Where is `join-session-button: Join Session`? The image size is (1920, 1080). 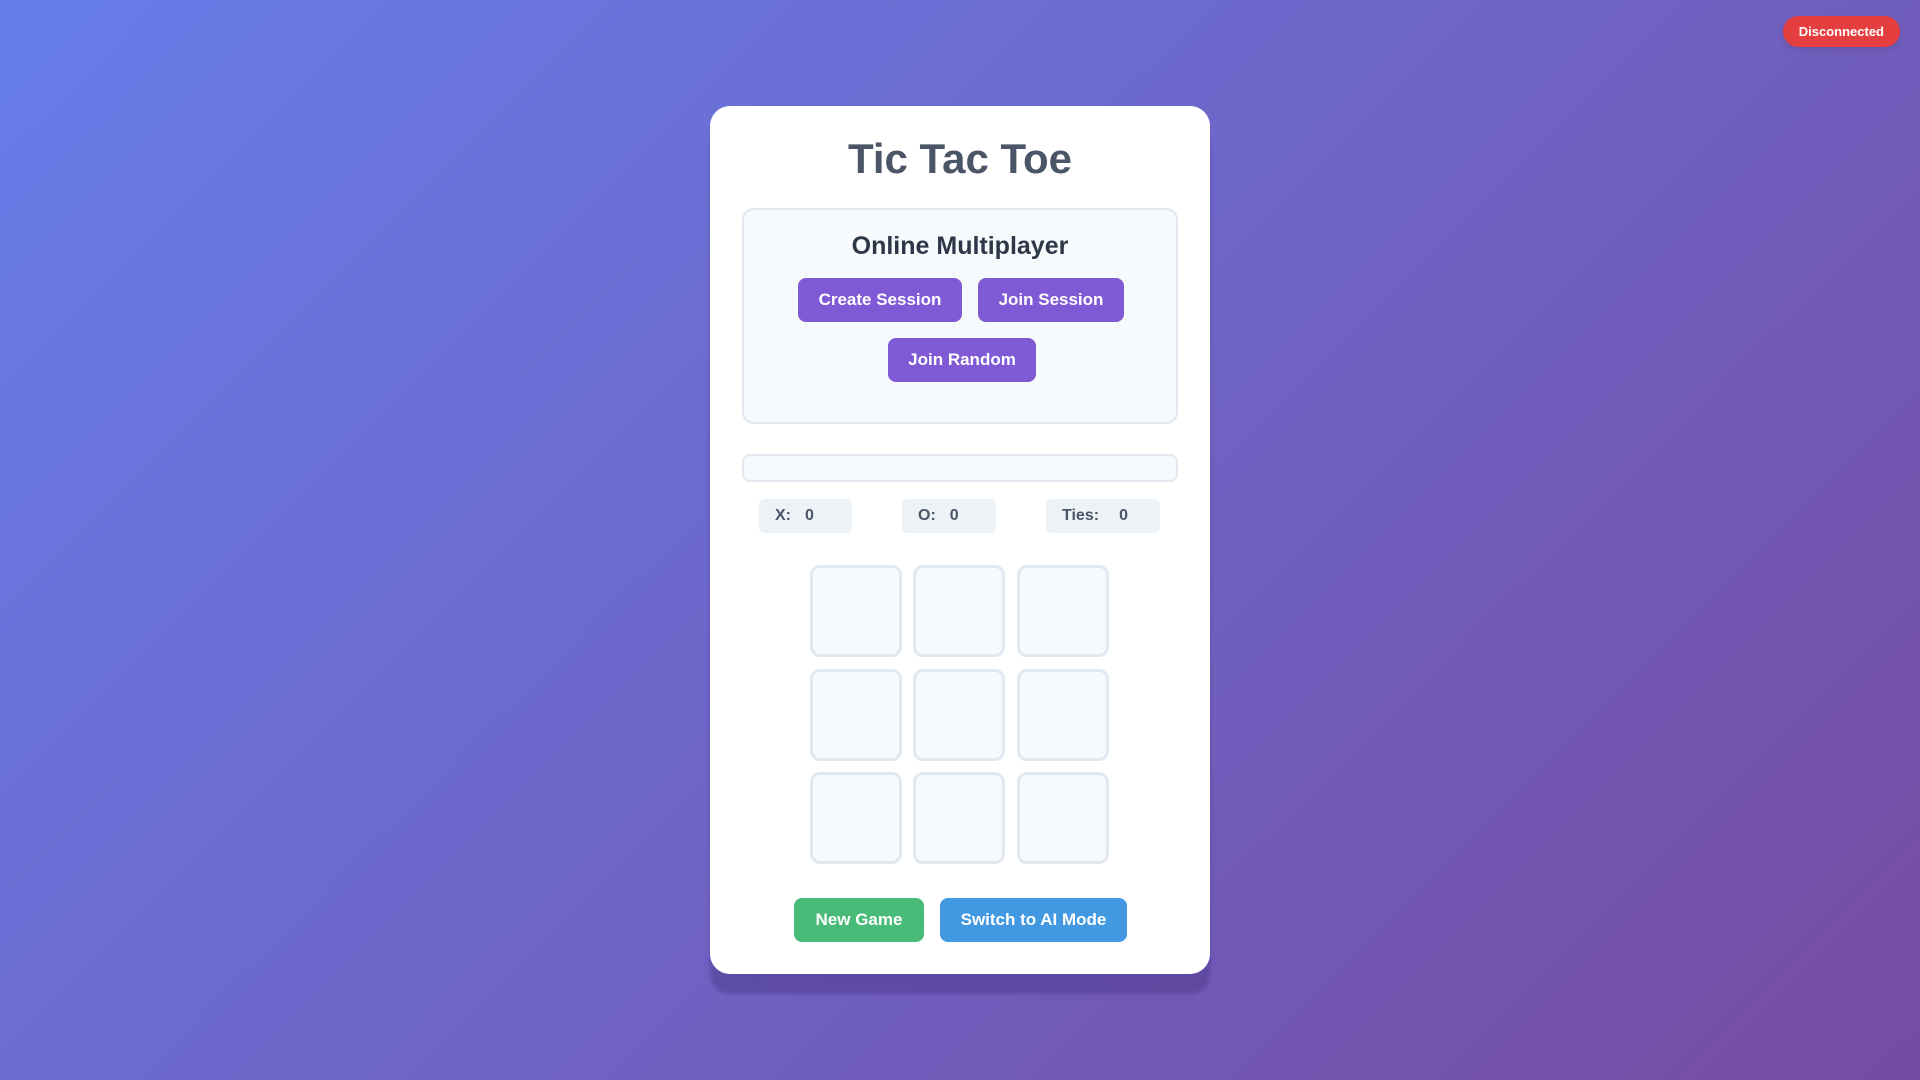 join-session-button: Join Session is located at coordinates (1051, 300).